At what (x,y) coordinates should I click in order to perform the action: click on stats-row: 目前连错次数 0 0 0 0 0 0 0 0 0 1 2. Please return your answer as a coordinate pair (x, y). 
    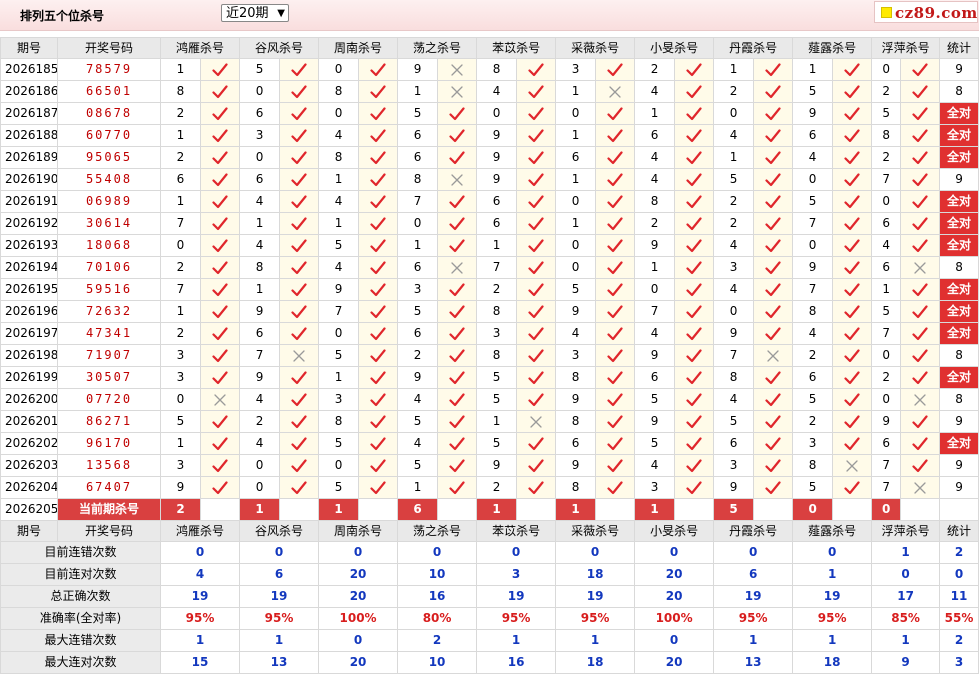
    Looking at the image, I should click on (489, 552).